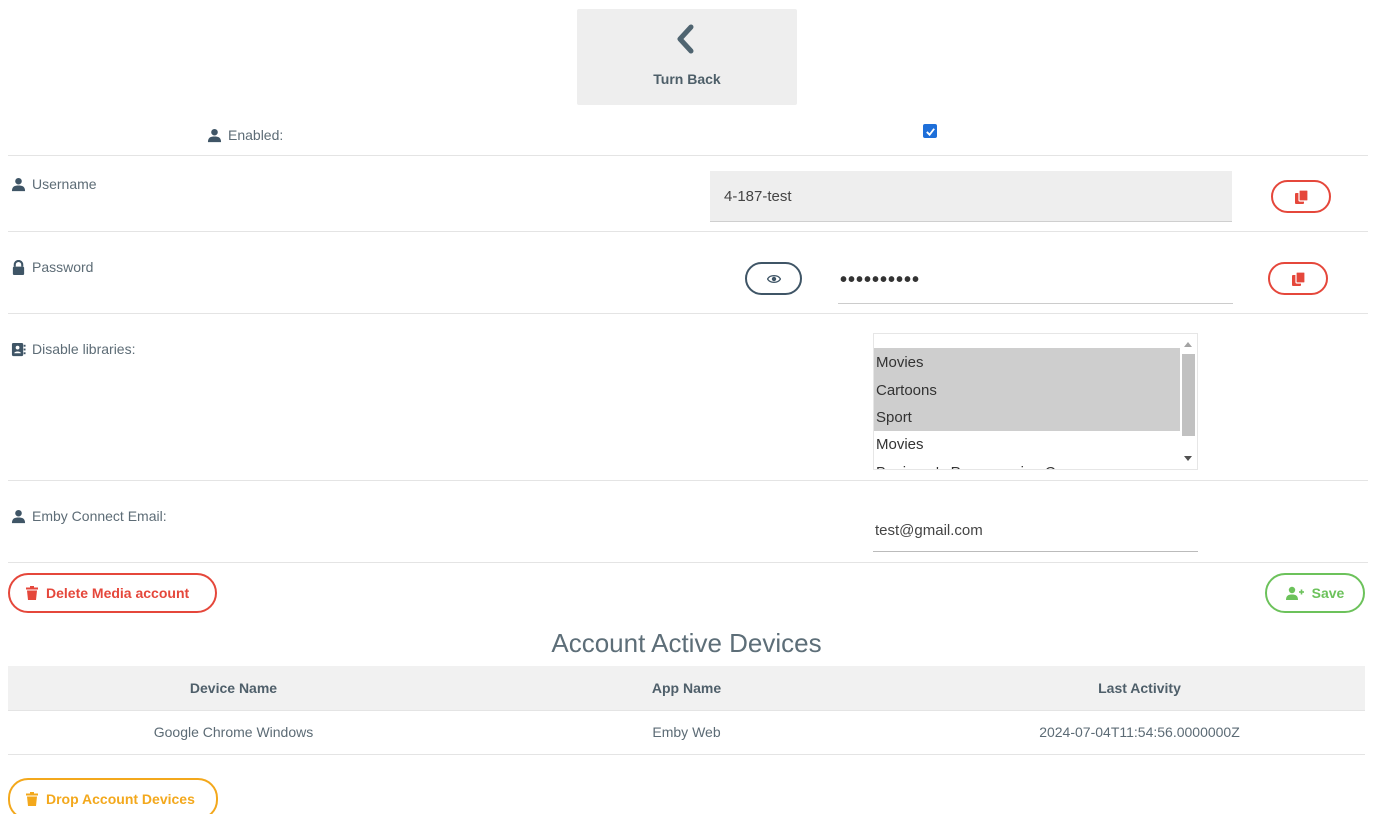 The height and width of the screenshot is (814, 1373). I want to click on enabled-label: Enabled:, so click(256, 135).